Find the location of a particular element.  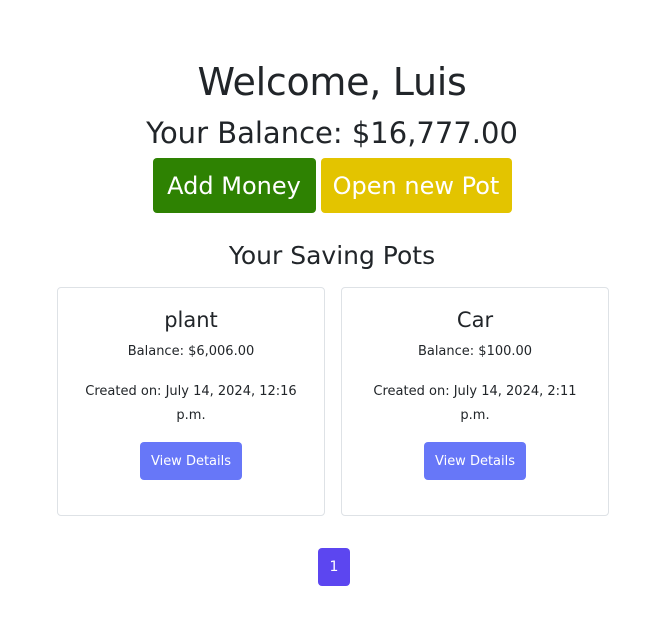

pot-balance: Balance: $6,006.00 is located at coordinates (191, 351).